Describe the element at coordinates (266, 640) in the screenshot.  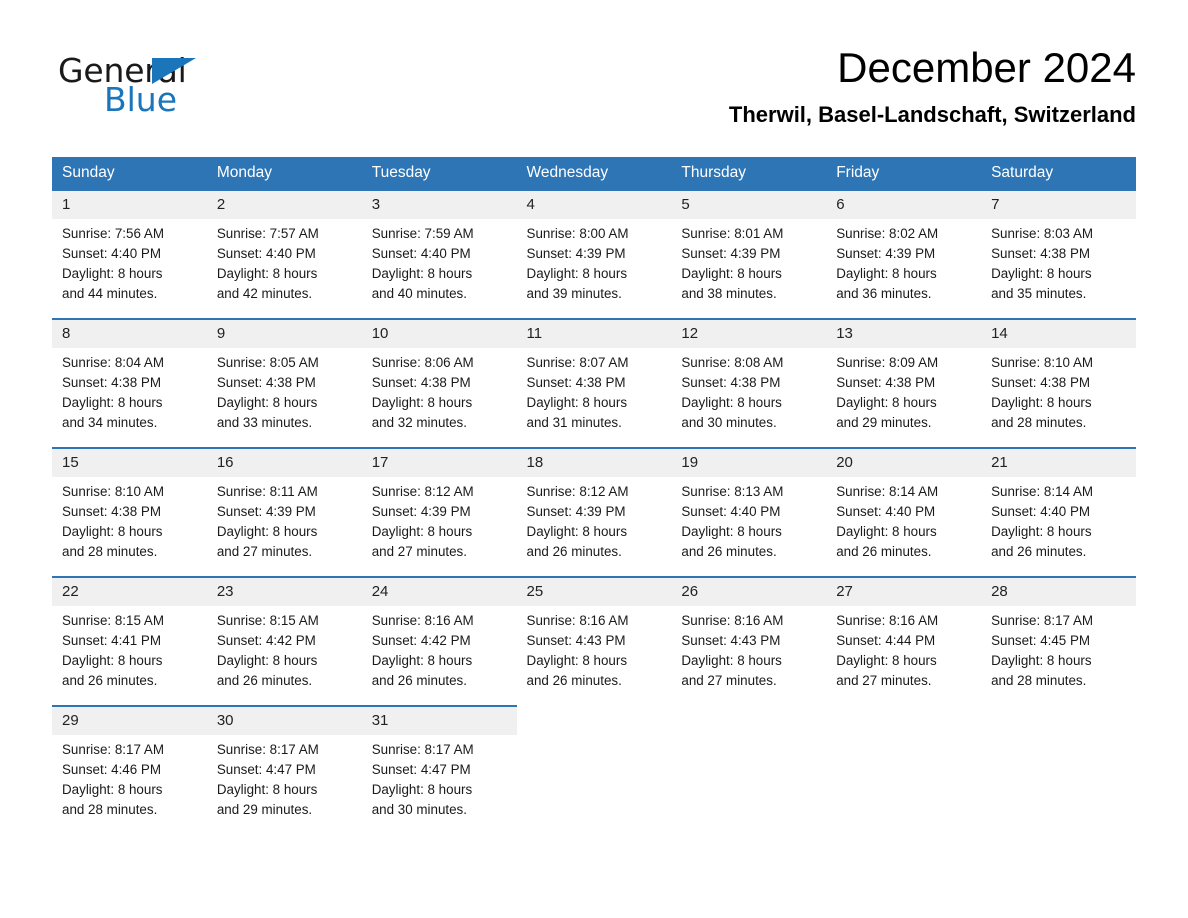
I see `sunset-text: Sunset: 4:42 PM` at that location.